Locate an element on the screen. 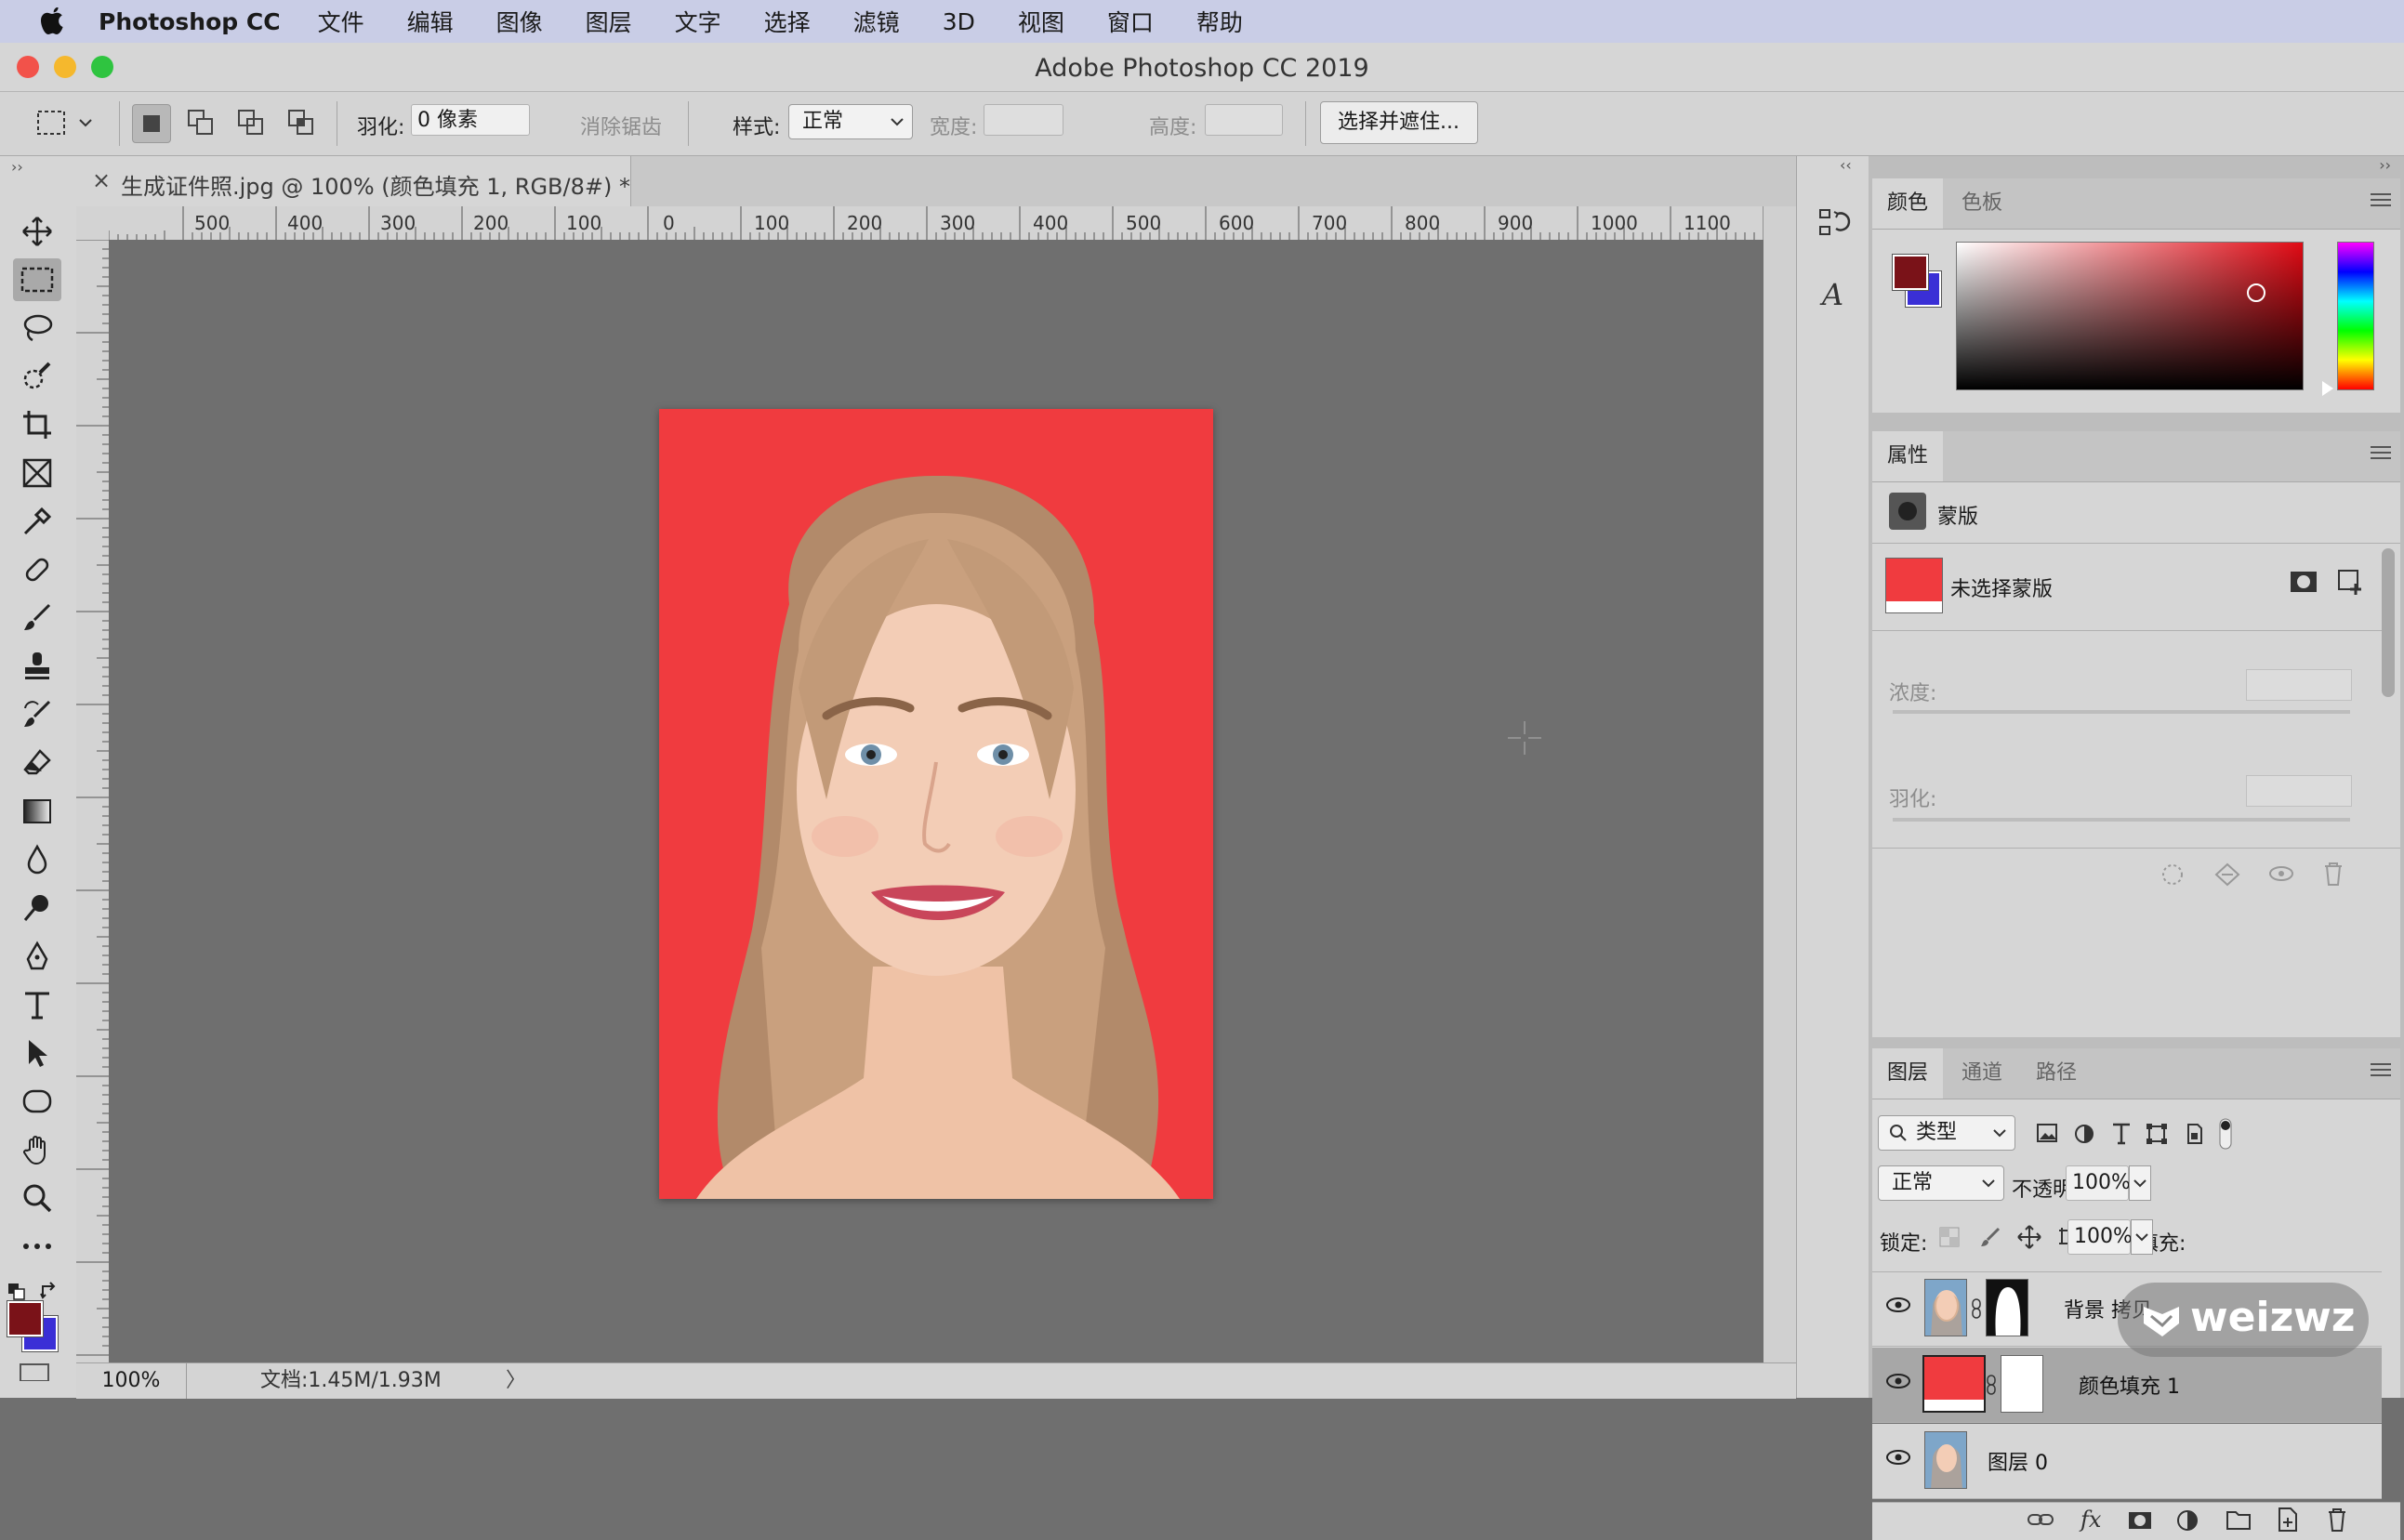 The width and height of the screenshot is (2404, 1540). canvas-vertical-scrollbar is located at coordinates (1779, 784).